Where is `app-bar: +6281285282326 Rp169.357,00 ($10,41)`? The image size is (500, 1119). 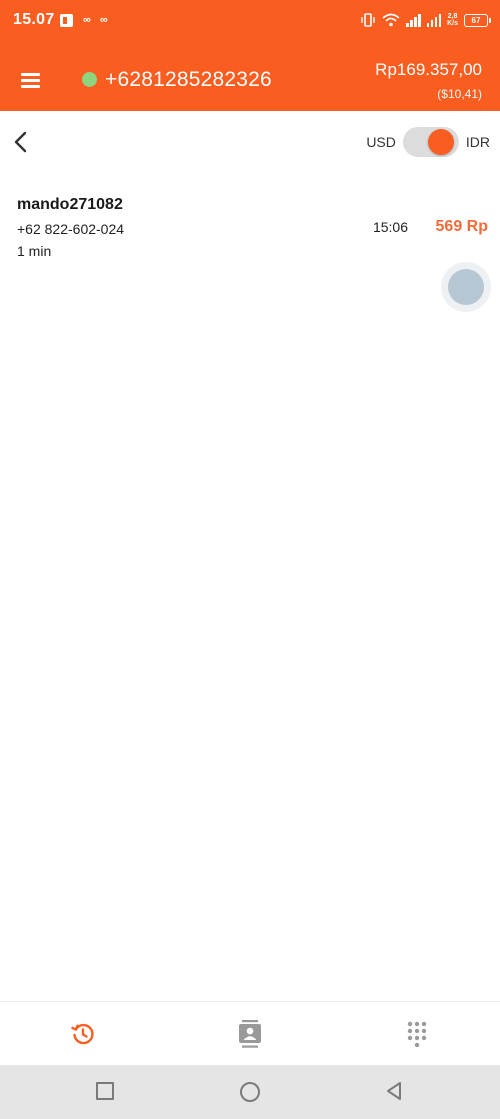 app-bar: +6281285282326 Rp169.357,00 ($10,41) is located at coordinates (250, 75).